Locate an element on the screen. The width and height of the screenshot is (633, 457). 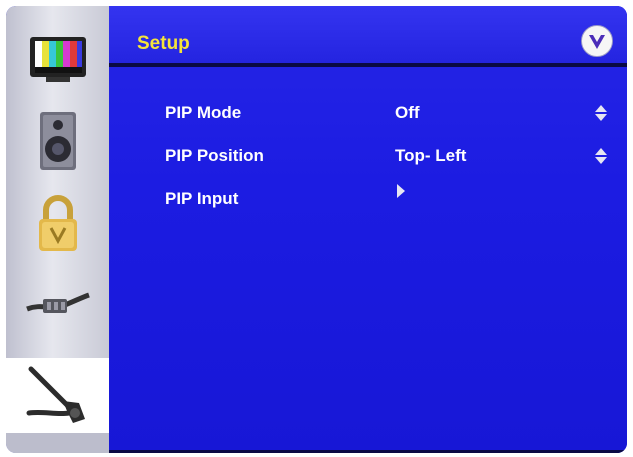
sidebar-item-audio is located at coordinates (57, 141).